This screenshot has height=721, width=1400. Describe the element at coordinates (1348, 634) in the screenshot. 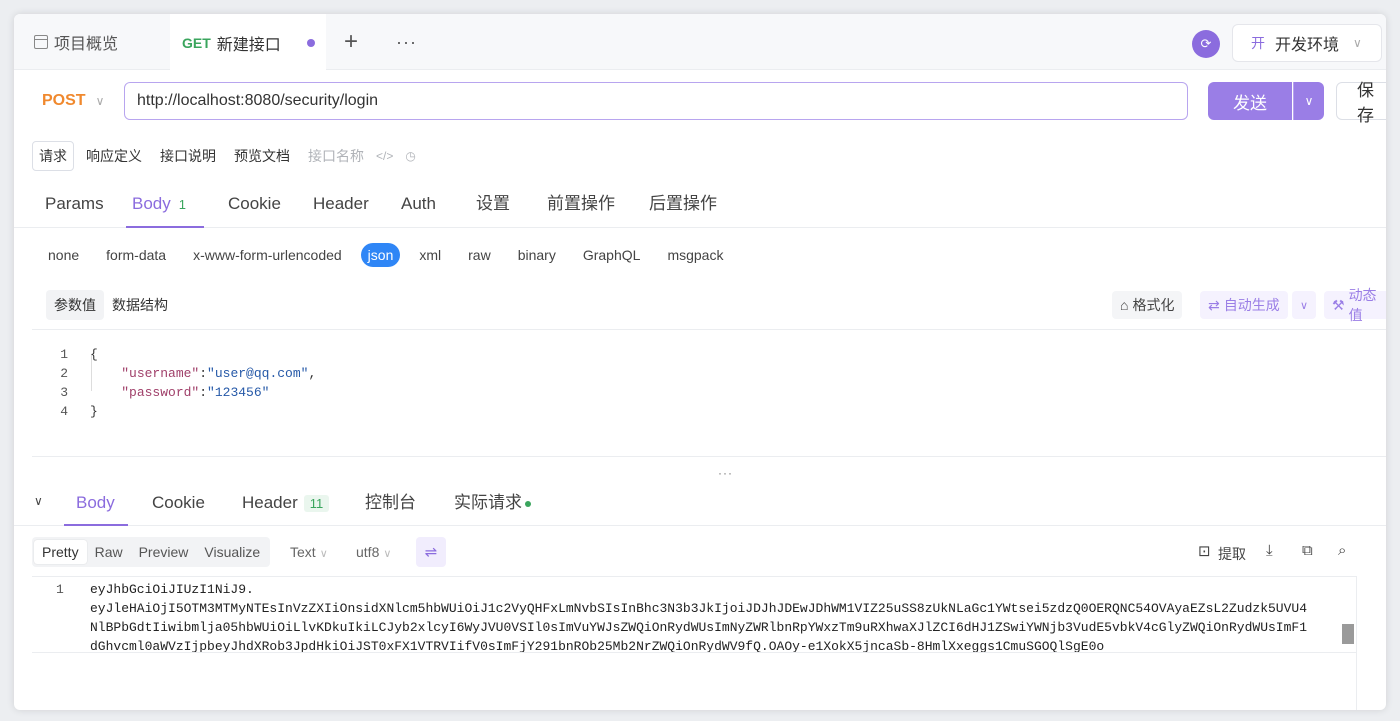

I see `scrollbar-thumb` at that location.